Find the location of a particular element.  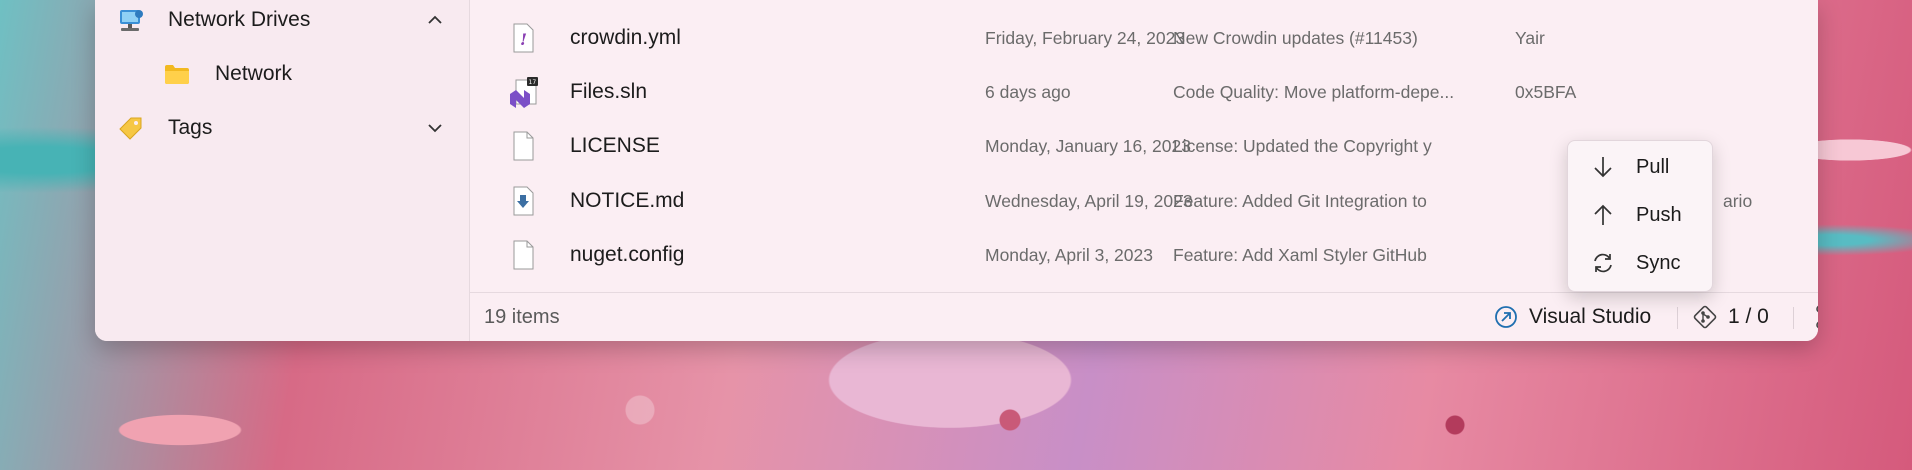

git-sync-button: 1 / 0 is located at coordinates (1730, 317).